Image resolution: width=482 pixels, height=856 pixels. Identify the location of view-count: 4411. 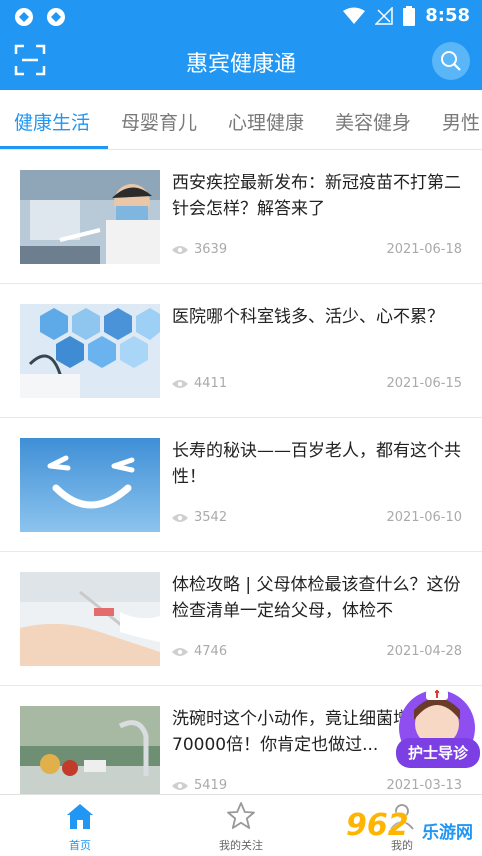
(199, 383).